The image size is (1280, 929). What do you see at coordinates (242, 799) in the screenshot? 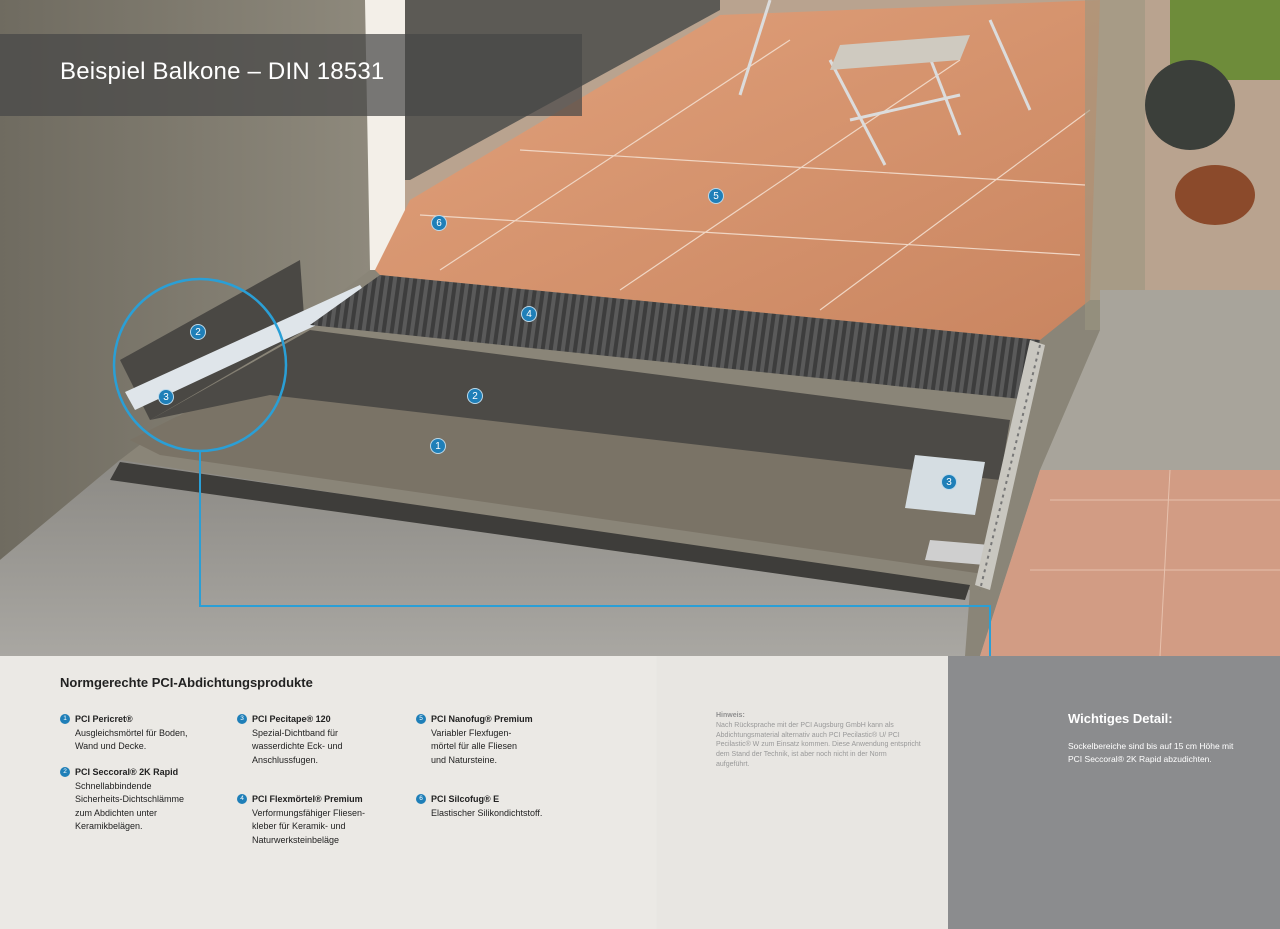
I see `product-number: 4` at bounding box center [242, 799].